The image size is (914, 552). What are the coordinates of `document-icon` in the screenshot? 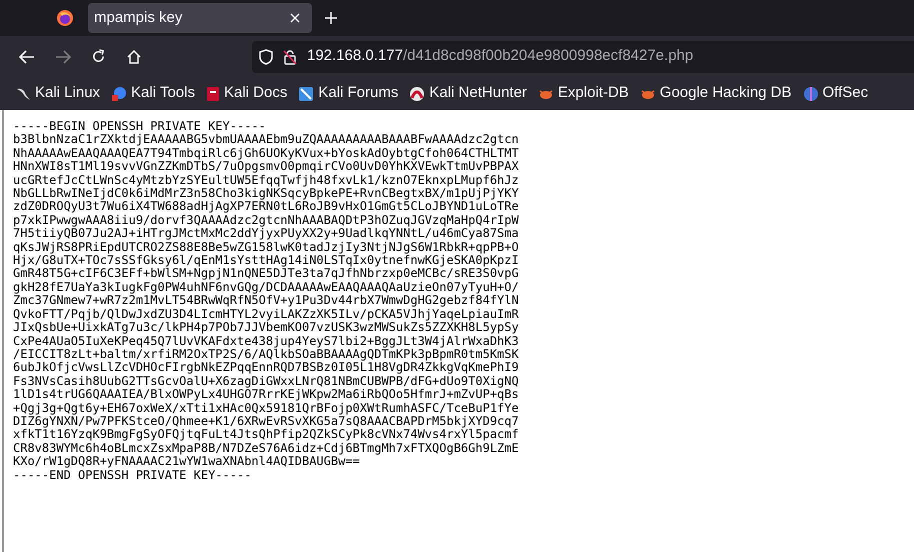 It's located at (213, 94).